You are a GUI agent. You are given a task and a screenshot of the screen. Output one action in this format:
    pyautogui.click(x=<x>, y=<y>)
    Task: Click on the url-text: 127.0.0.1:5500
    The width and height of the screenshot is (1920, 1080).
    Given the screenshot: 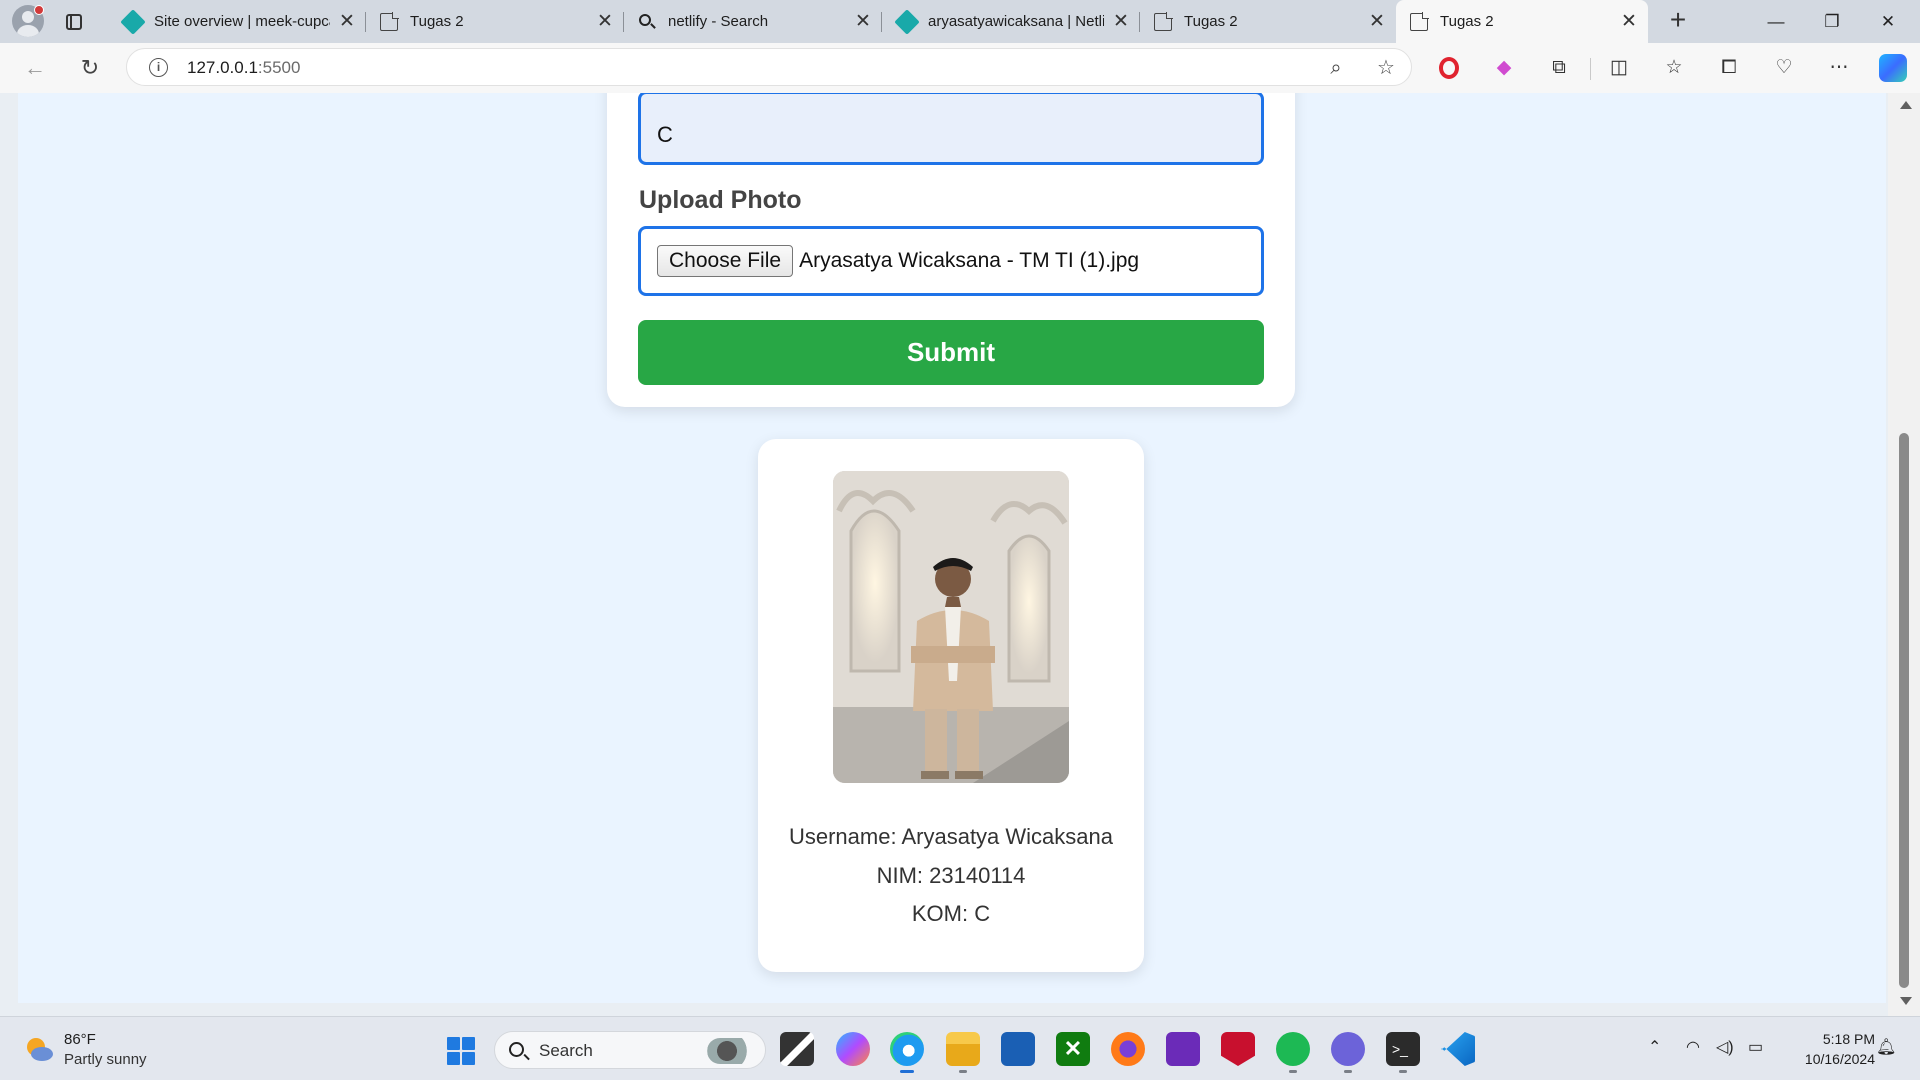 What is the action you would take?
    pyautogui.click(x=243, y=68)
    